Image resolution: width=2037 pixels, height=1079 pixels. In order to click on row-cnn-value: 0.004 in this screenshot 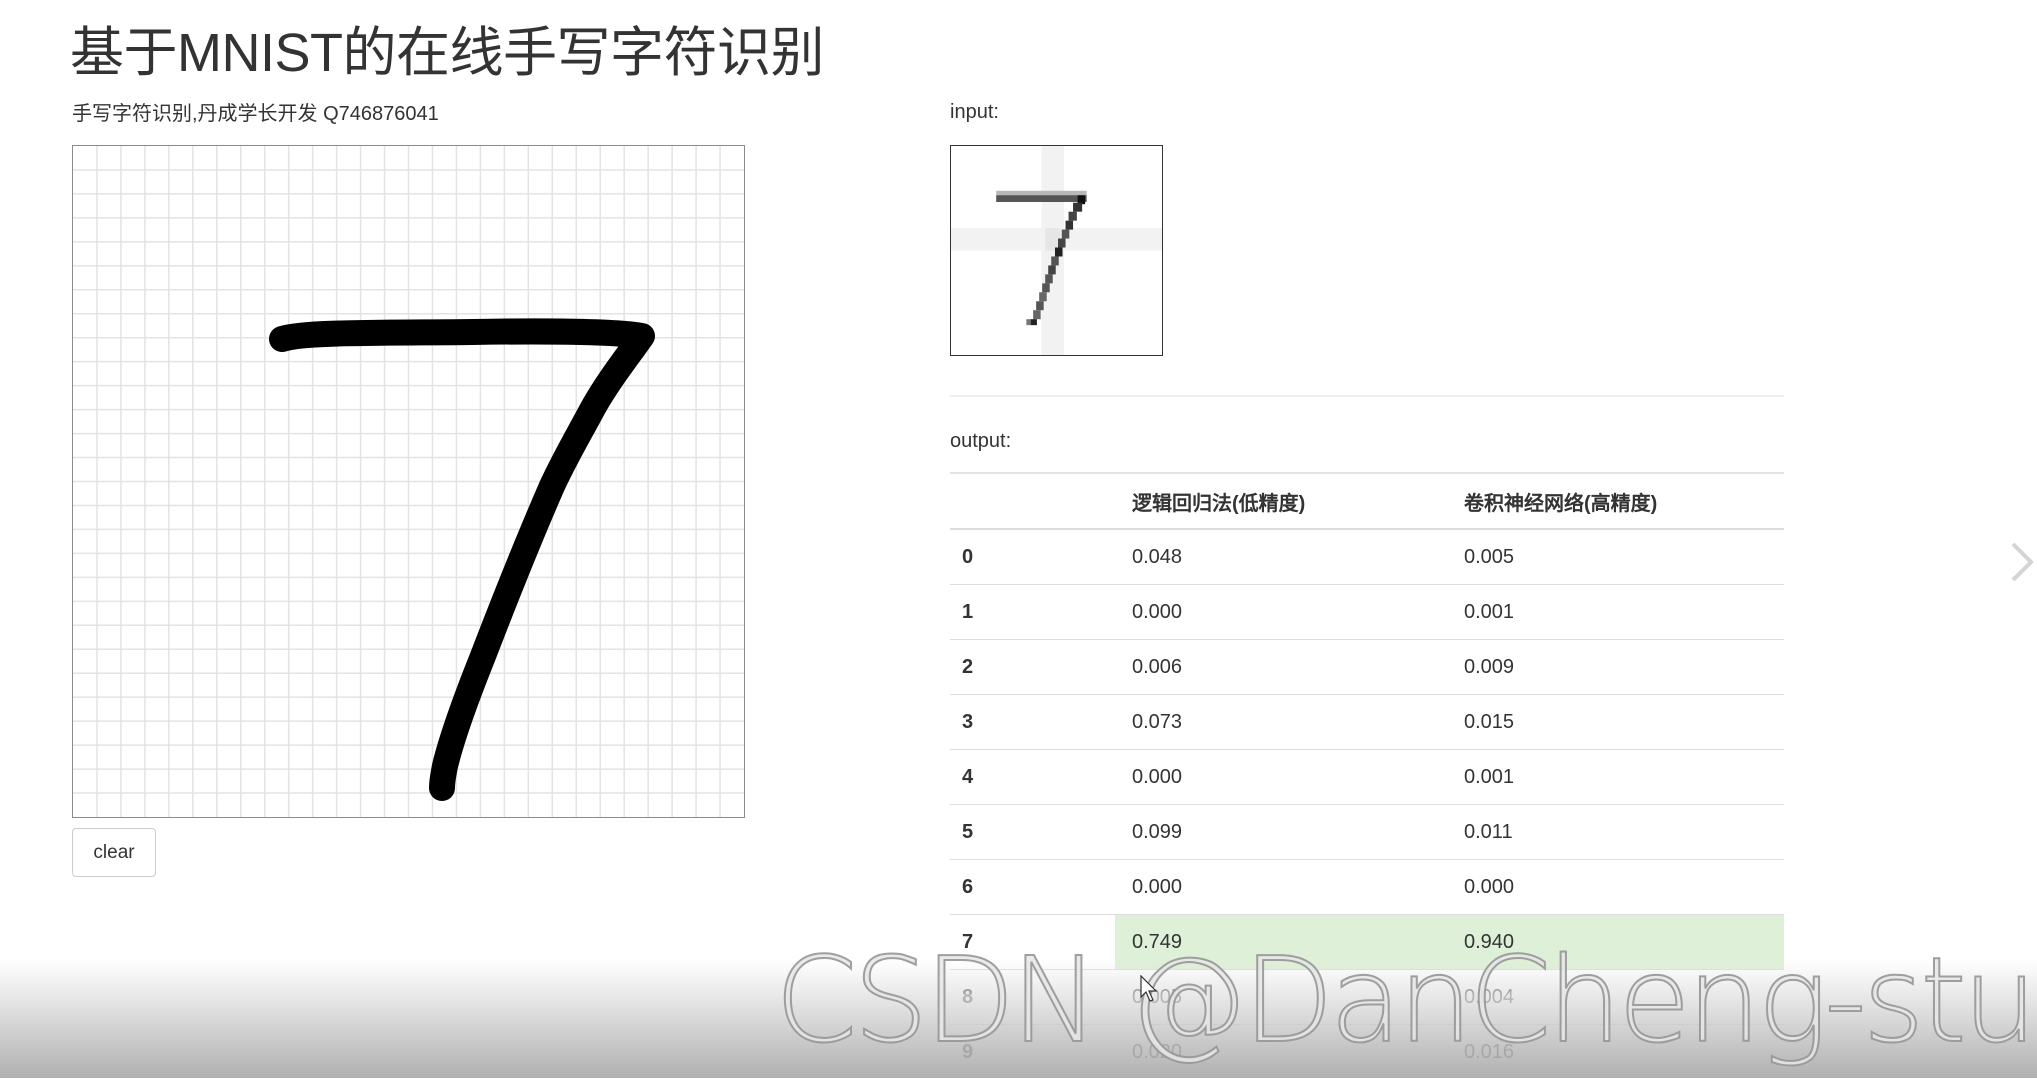, I will do `click(1618, 997)`.